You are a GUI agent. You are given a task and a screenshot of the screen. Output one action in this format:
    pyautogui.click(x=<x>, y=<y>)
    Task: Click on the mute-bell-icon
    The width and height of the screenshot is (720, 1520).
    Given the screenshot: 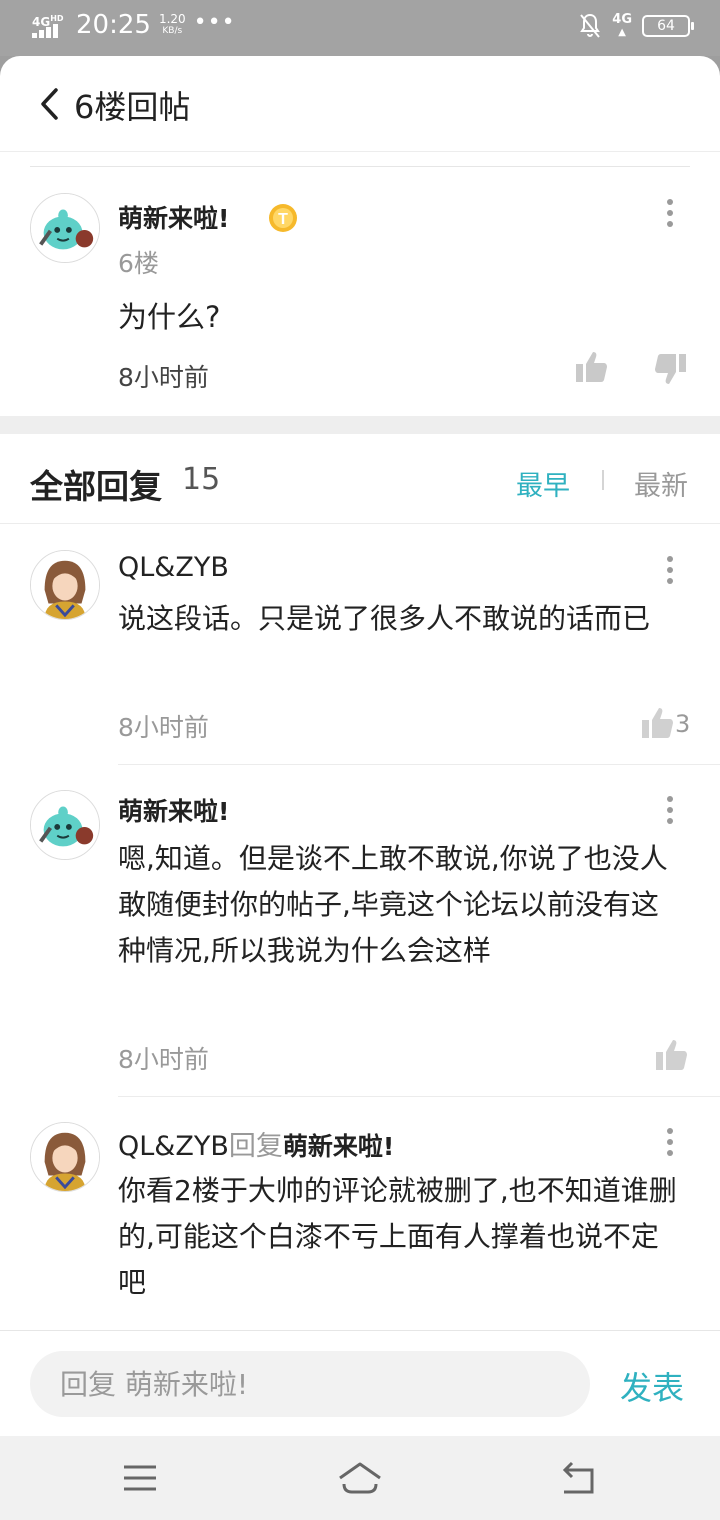 What is the action you would take?
    pyautogui.click(x=590, y=25)
    